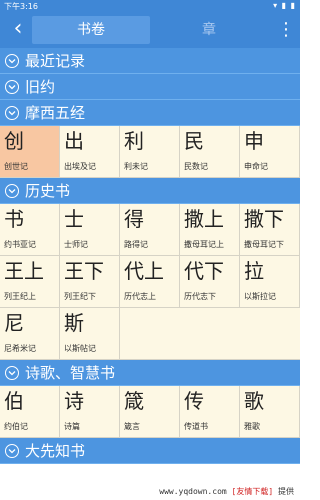 The height and width of the screenshot is (500, 320). What do you see at coordinates (80, 296) in the screenshot?
I see `book-name: 列王纪下` at bounding box center [80, 296].